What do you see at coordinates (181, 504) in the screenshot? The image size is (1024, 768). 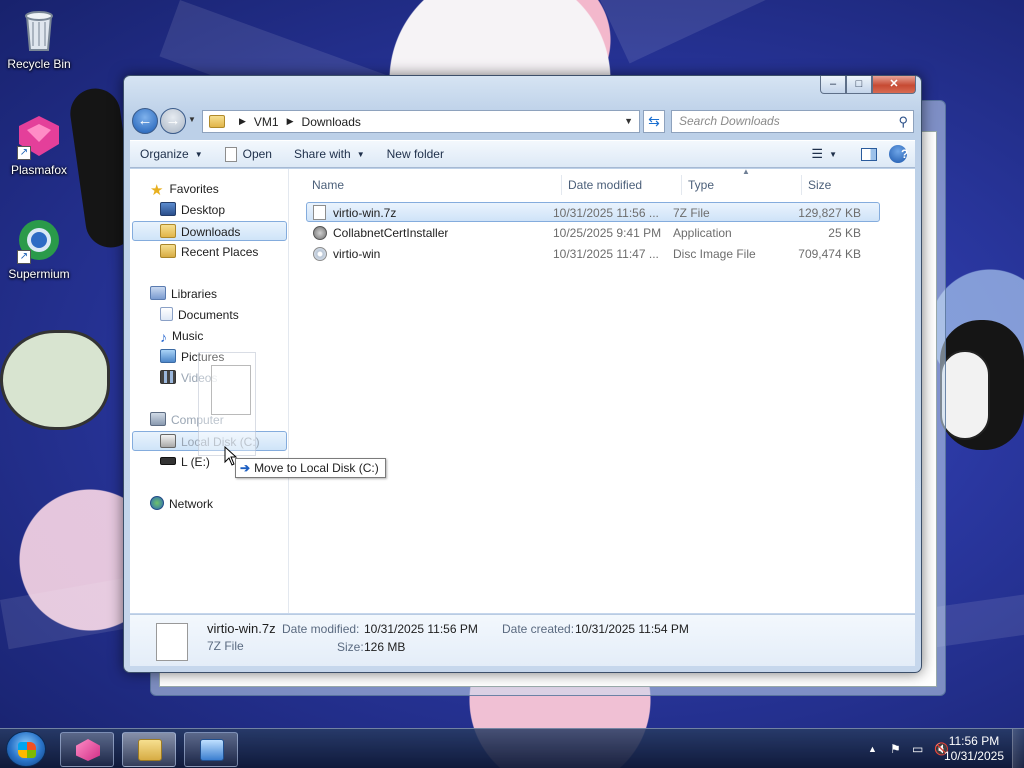 I see `nav-network: Network` at bounding box center [181, 504].